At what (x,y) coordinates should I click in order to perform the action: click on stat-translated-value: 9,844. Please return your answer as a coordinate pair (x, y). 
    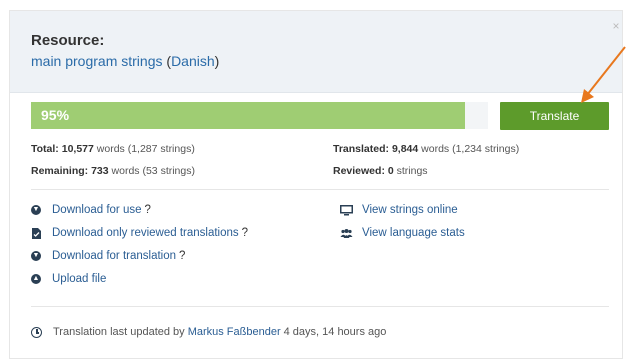
    Looking at the image, I should click on (405, 149).